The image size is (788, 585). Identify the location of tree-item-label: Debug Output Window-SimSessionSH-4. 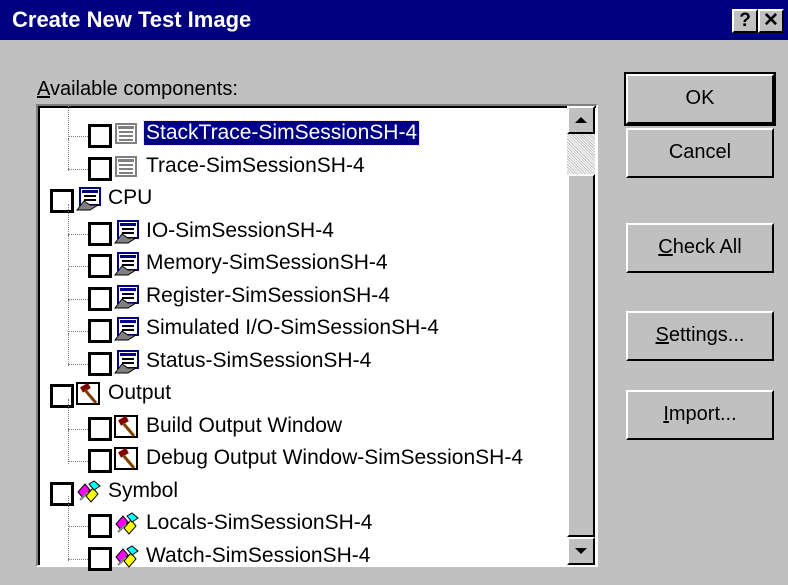
(334, 457).